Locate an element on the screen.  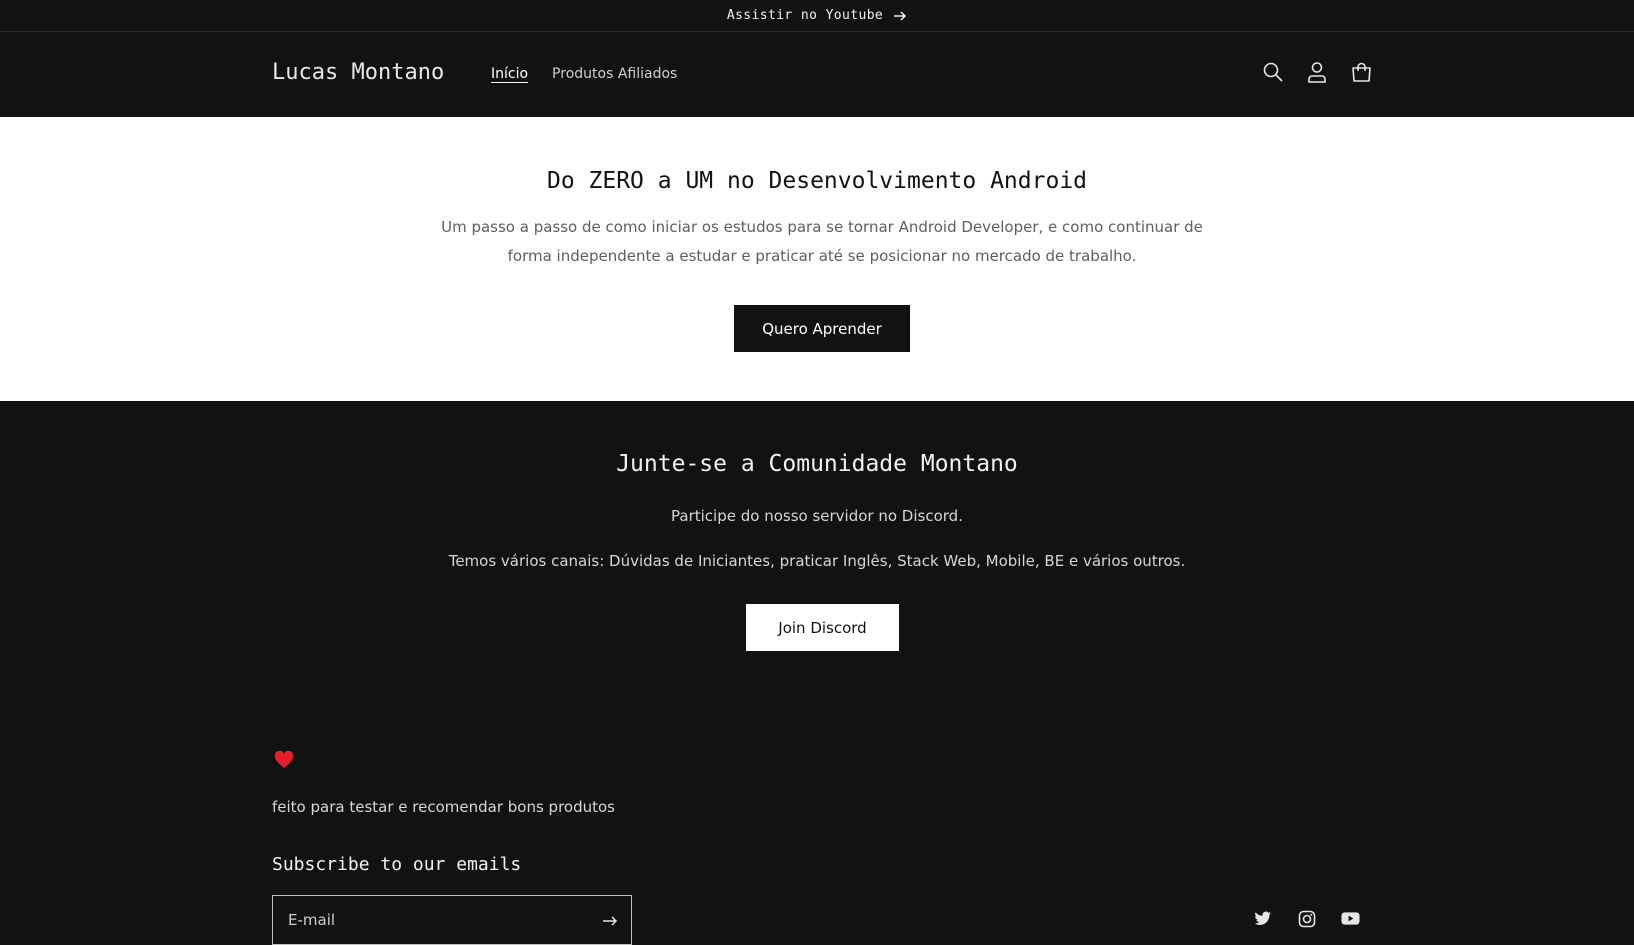
nav-item-produtos-afiliados: Produtos Afiliados is located at coordinates (614, 74).